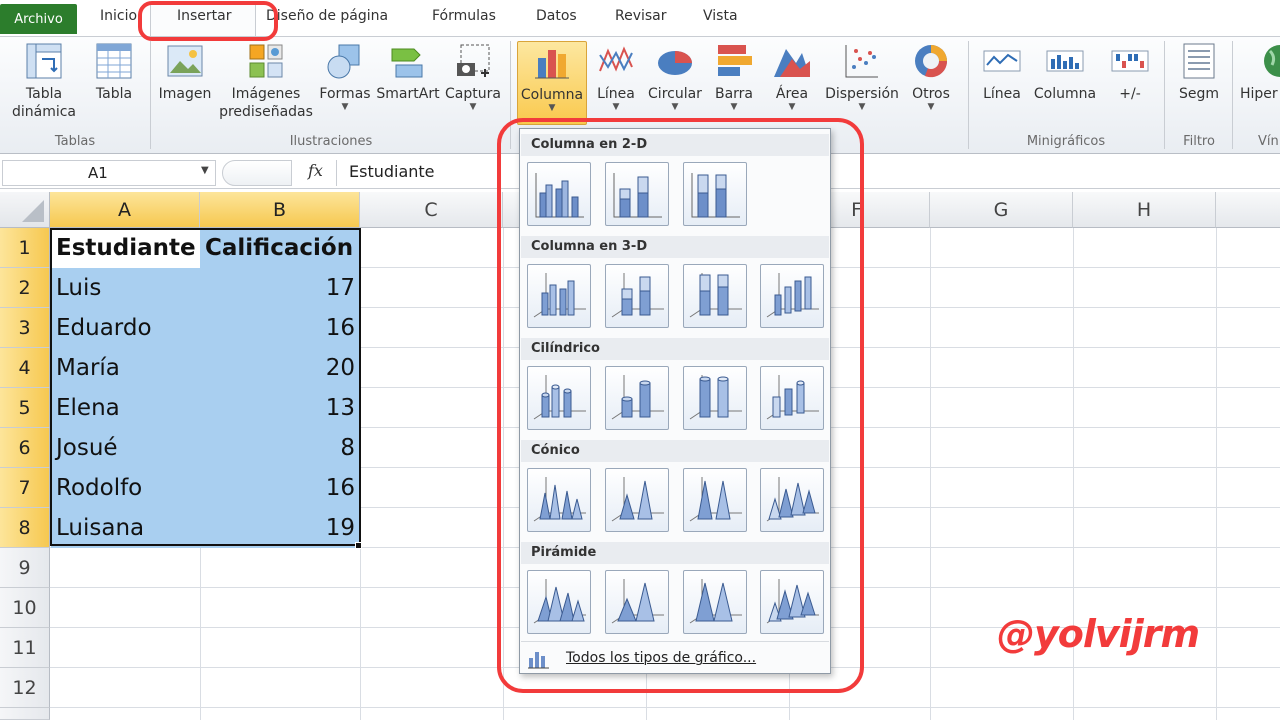 This screenshot has width=1280, height=720. I want to click on sparkline-column-icon, so click(1065, 61).